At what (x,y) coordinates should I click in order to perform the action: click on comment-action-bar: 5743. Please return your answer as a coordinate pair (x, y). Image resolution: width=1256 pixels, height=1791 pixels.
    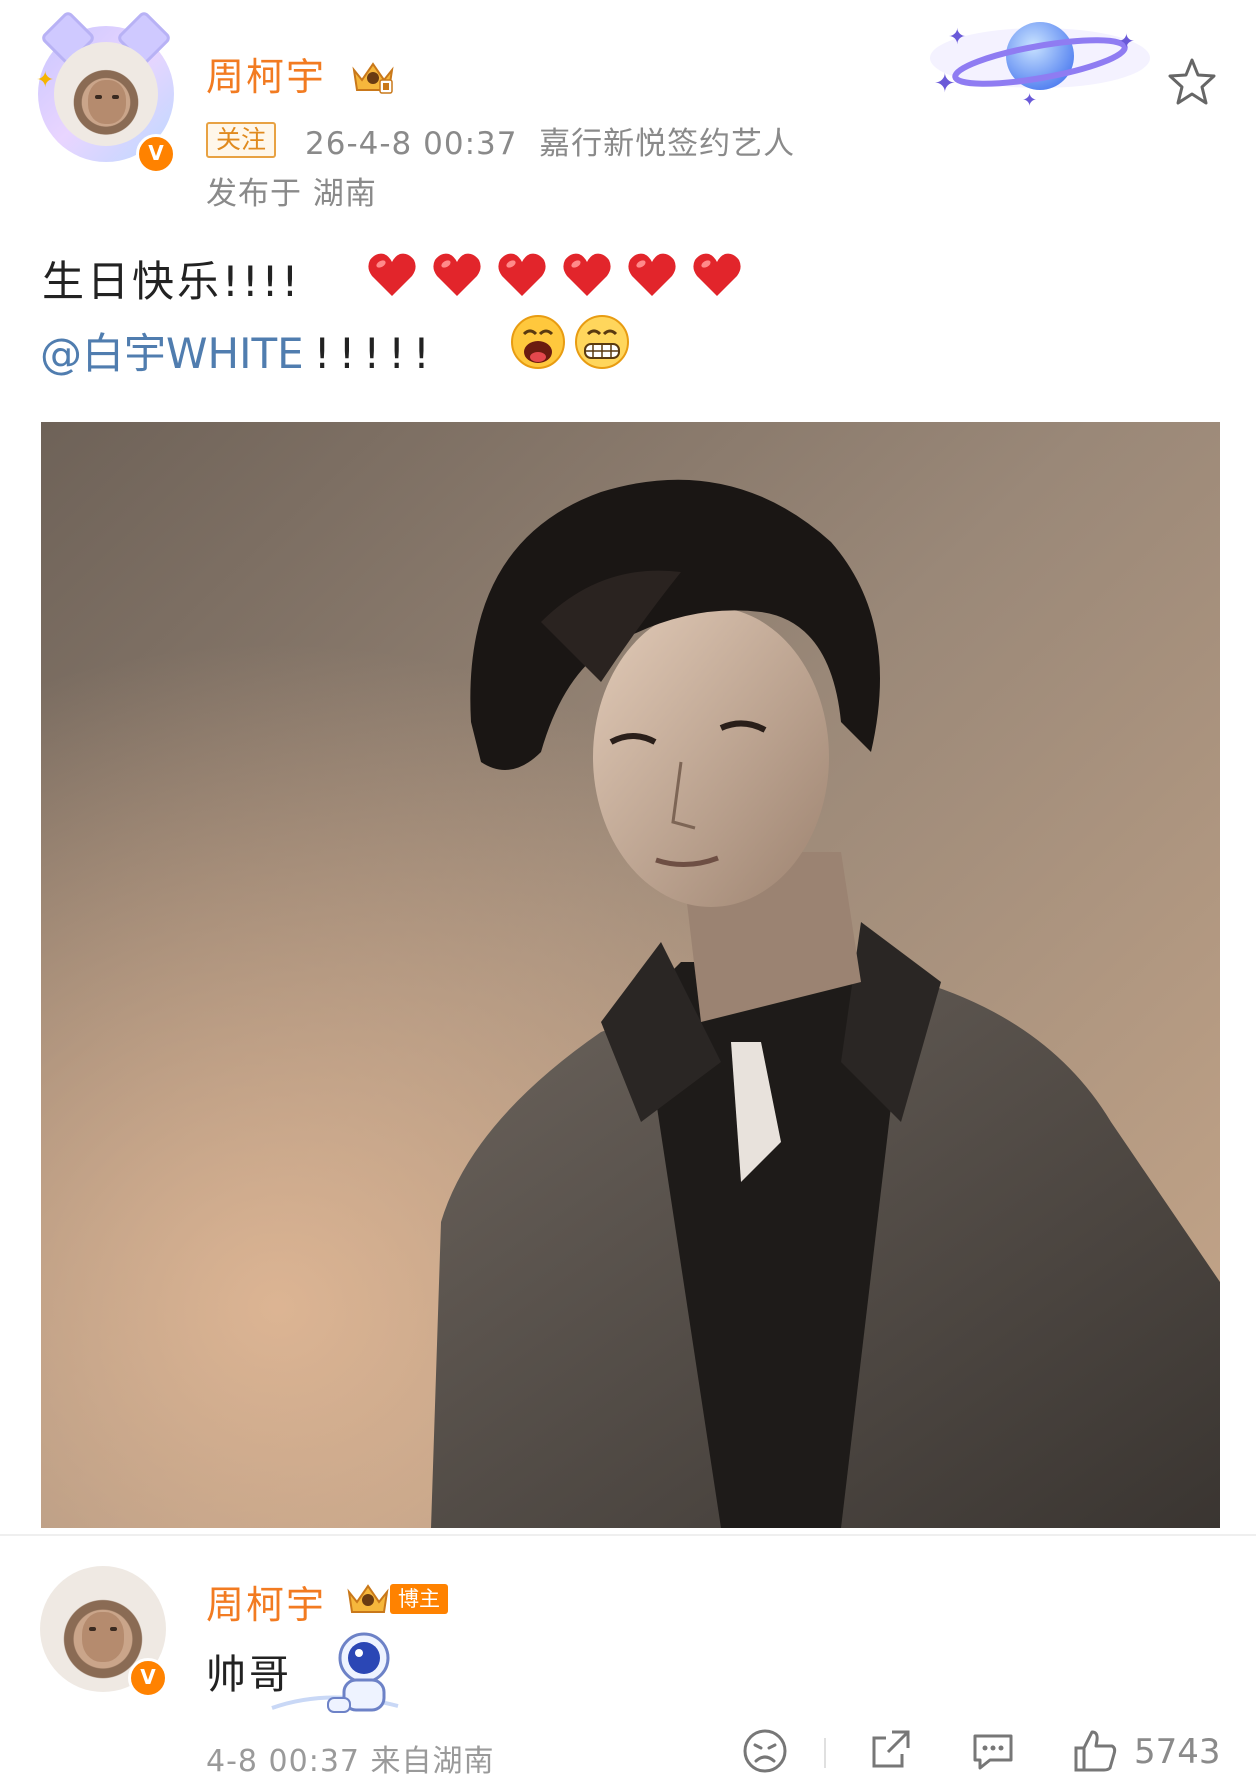
    Looking at the image, I should click on (985, 1754).